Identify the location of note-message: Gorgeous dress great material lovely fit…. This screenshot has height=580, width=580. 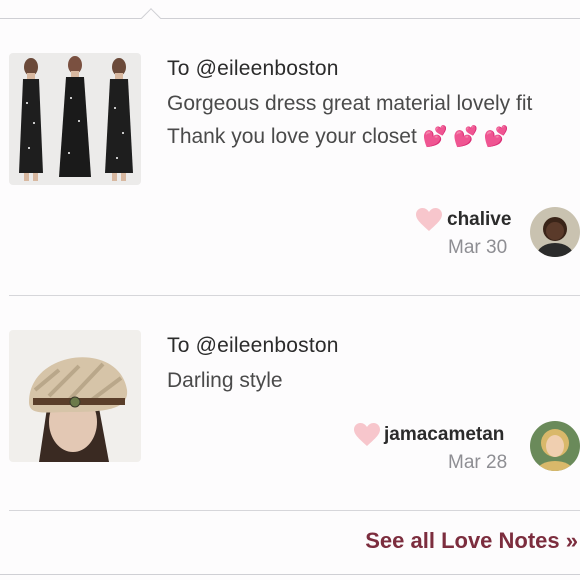
(369, 120).